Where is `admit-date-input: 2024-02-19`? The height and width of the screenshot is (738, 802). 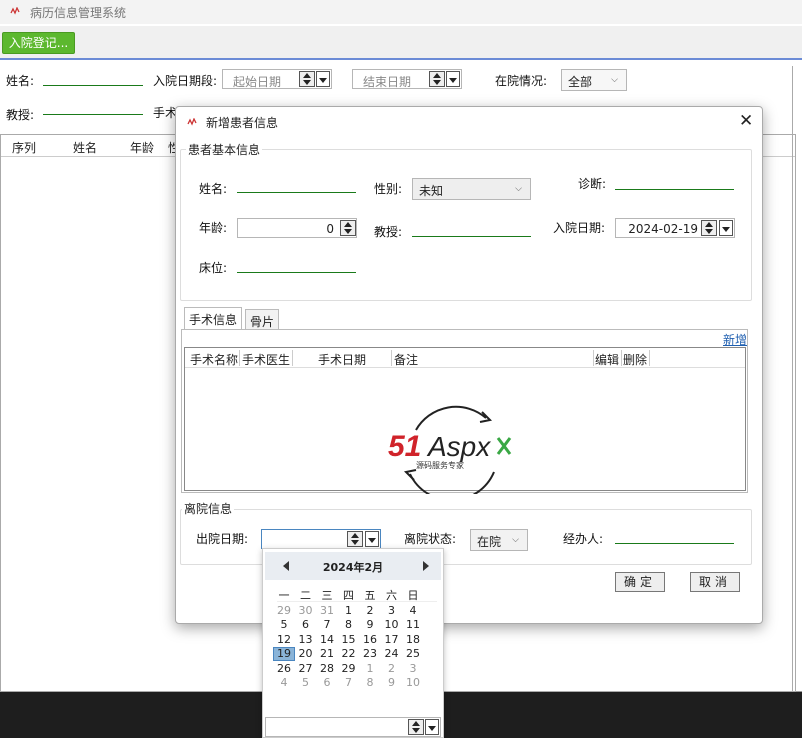 admit-date-input: 2024-02-19 is located at coordinates (675, 228).